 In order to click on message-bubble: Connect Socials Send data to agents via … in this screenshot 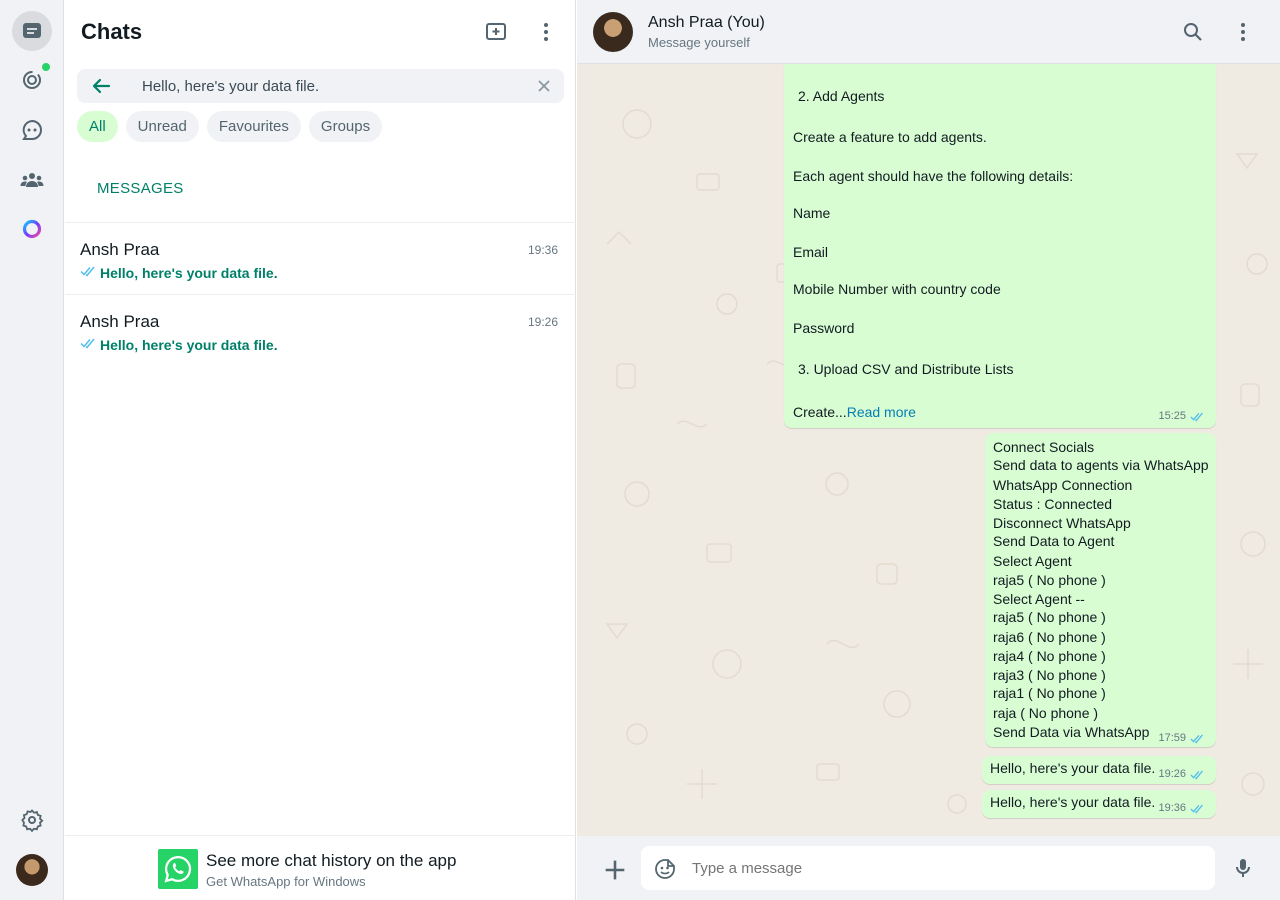, I will do `click(1100, 590)`.